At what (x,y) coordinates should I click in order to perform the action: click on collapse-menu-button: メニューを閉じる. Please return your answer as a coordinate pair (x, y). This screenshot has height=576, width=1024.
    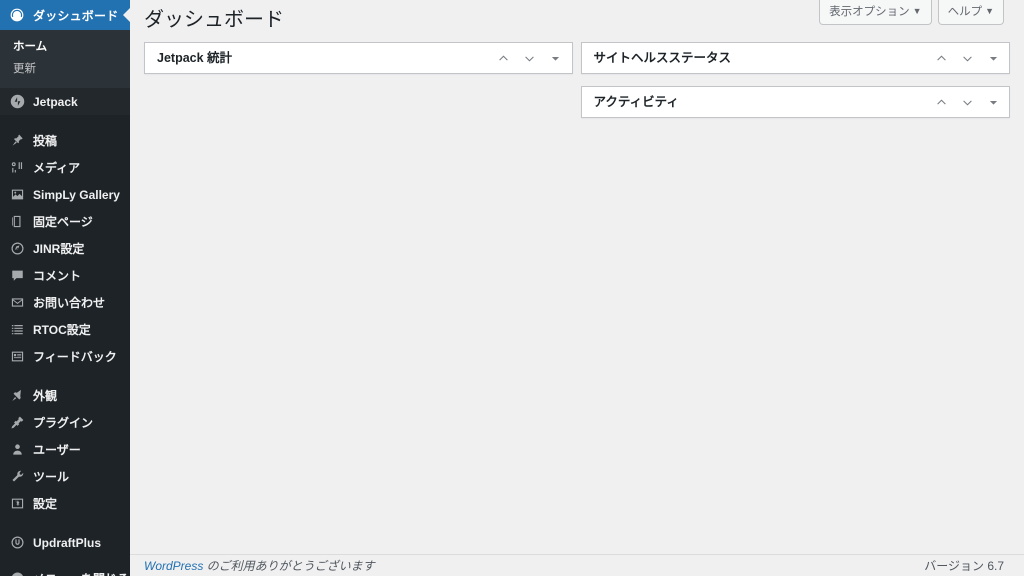
    Looking at the image, I should click on (65, 570).